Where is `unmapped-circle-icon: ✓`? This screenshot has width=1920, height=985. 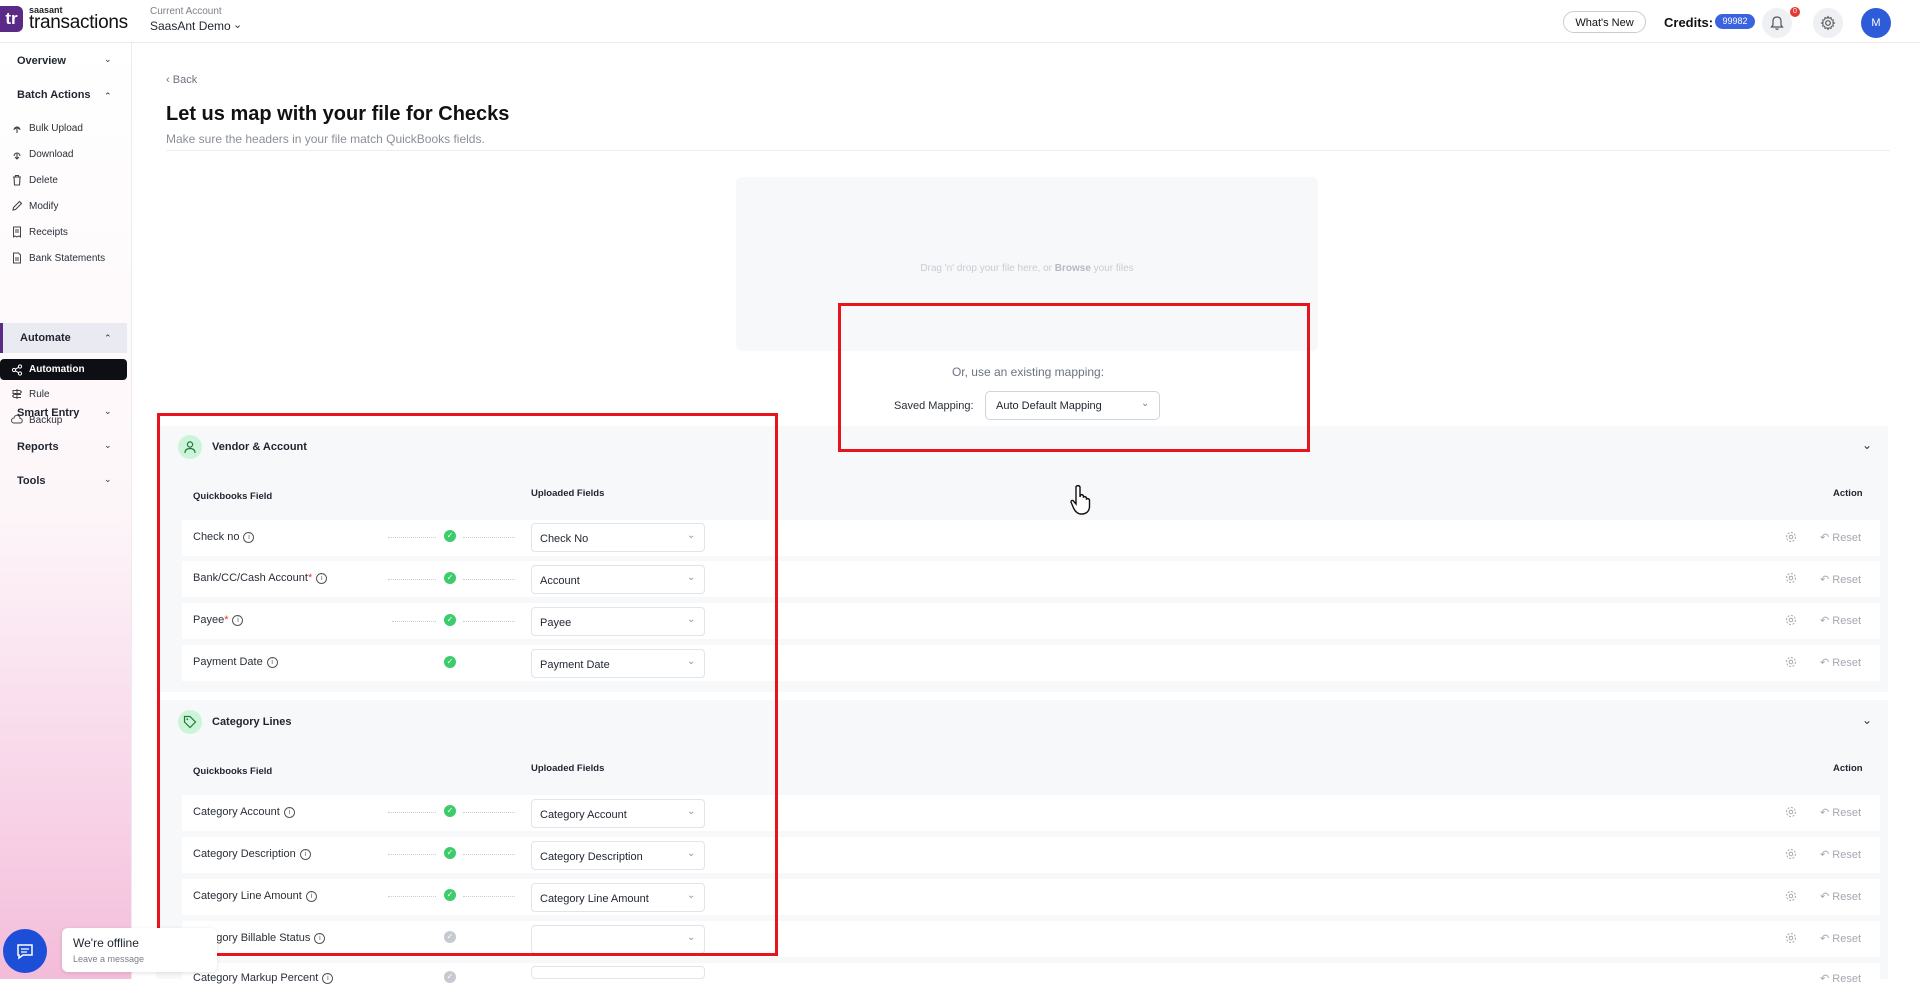
unmapped-circle-icon: ✓ is located at coordinates (450, 977).